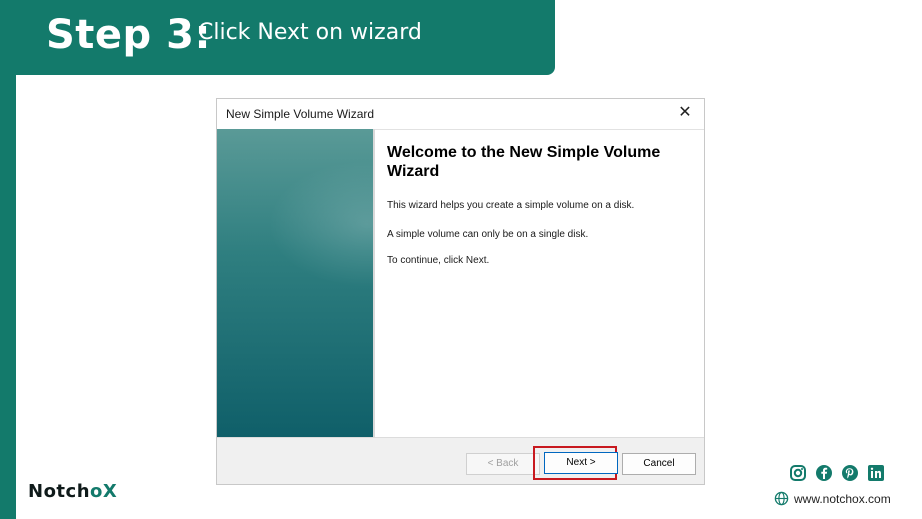 The height and width of the screenshot is (519, 922). What do you see at coordinates (781, 498) in the screenshot?
I see `globe-icon` at bounding box center [781, 498].